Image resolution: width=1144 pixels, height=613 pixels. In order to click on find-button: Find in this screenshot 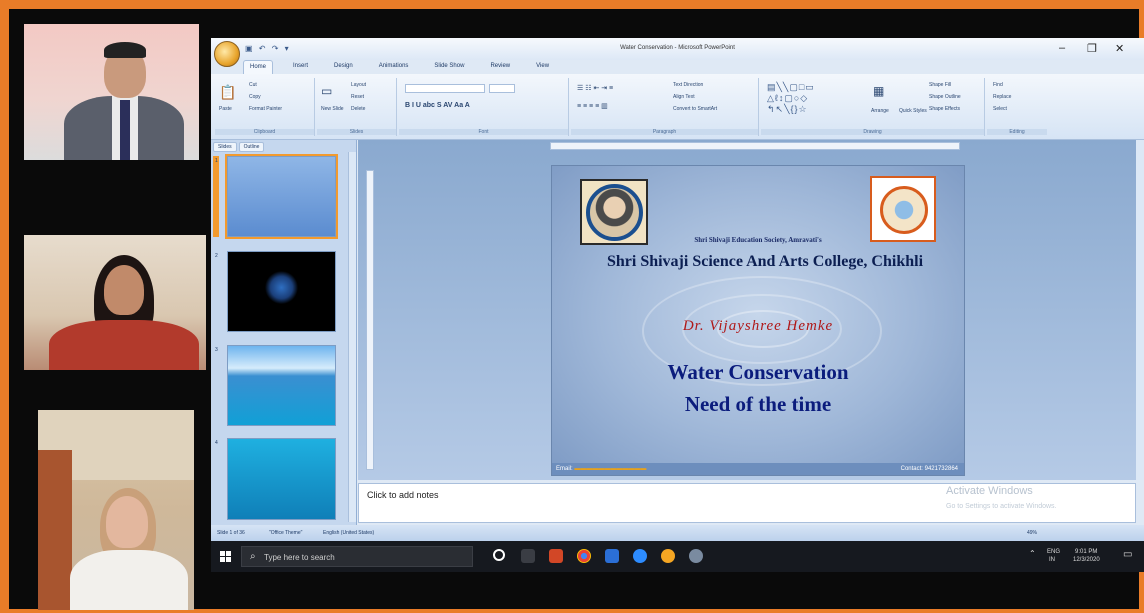, I will do `click(998, 85)`.